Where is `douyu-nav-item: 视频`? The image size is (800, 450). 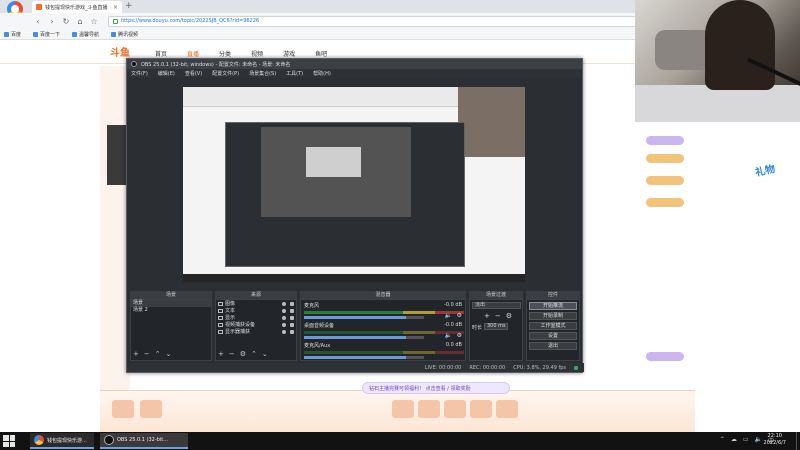 douyu-nav-item: 视频 is located at coordinates (257, 53).